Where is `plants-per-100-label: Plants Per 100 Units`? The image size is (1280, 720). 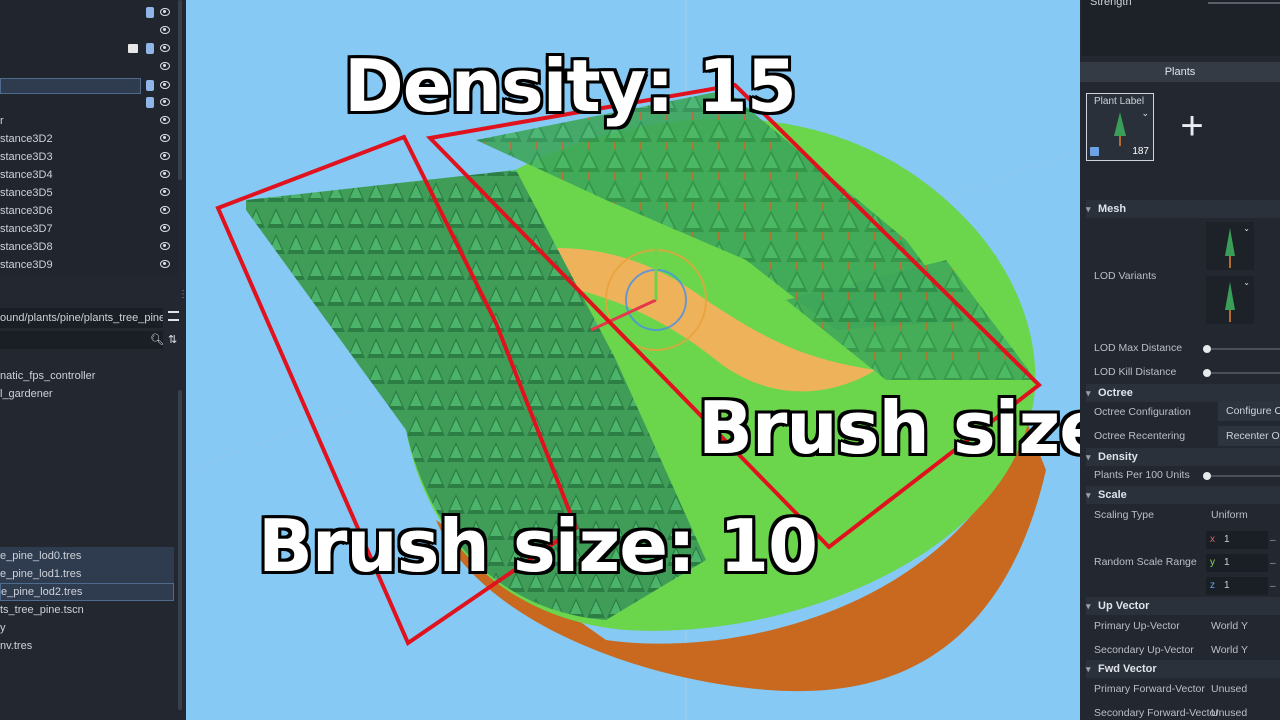
plants-per-100-label: Plants Per 100 Units is located at coordinates (1142, 475).